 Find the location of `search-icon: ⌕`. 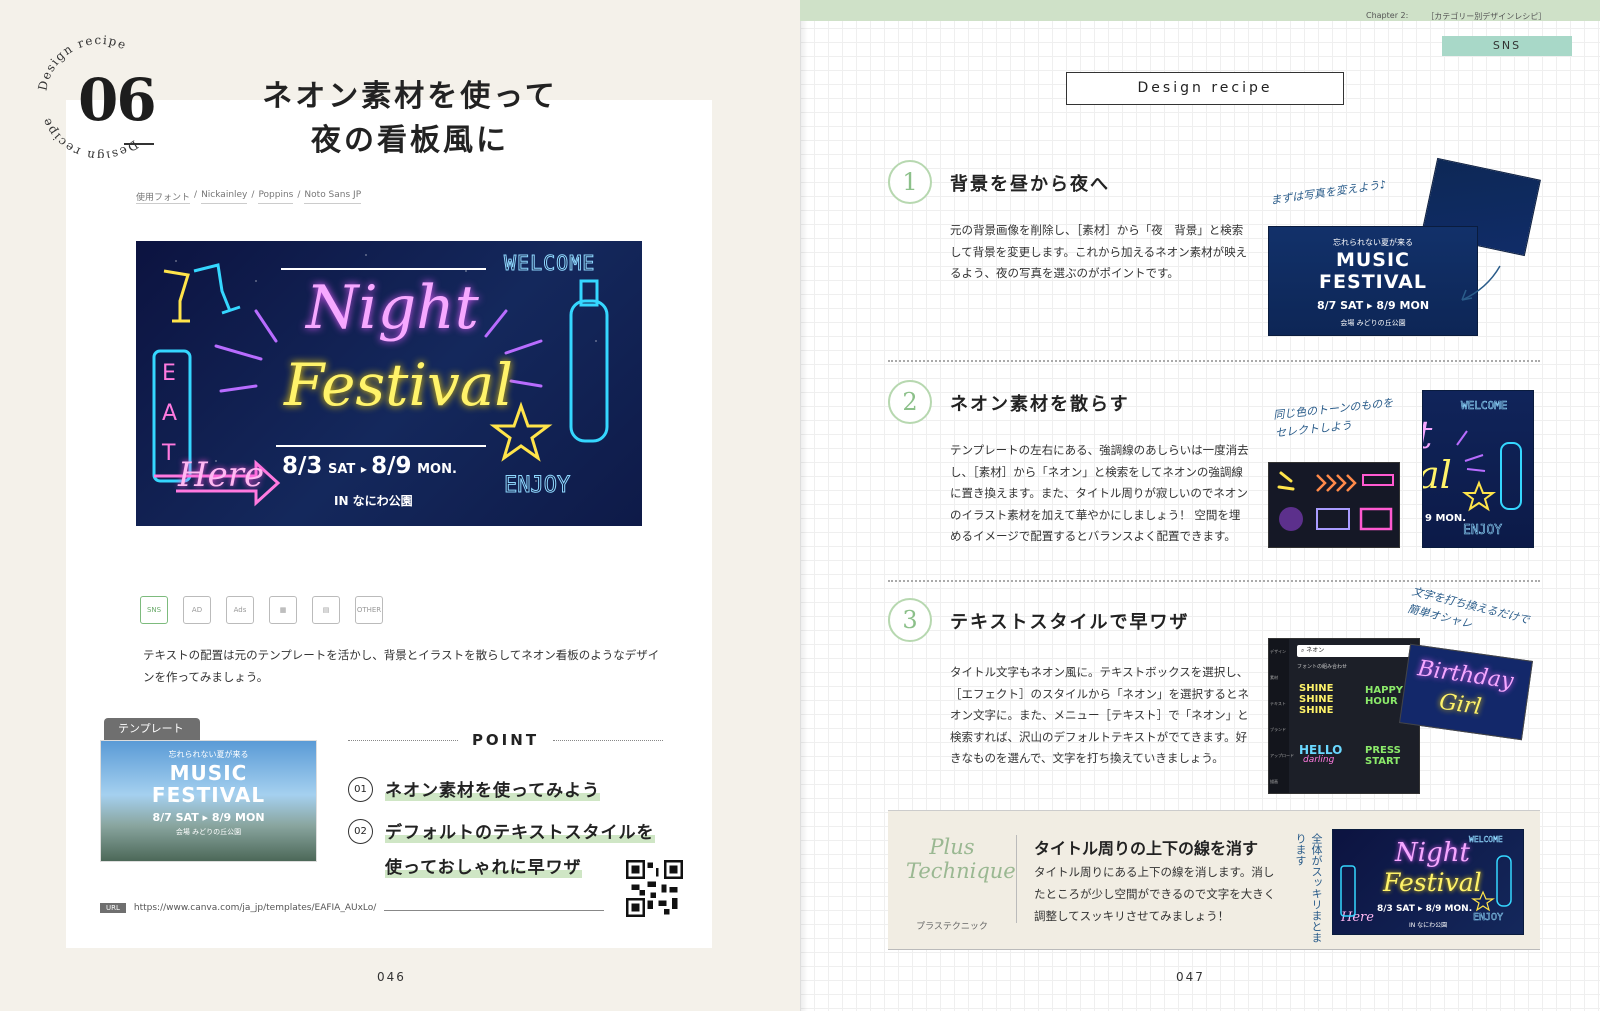

search-icon: ⌕ is located at coordinates (1303, 650).